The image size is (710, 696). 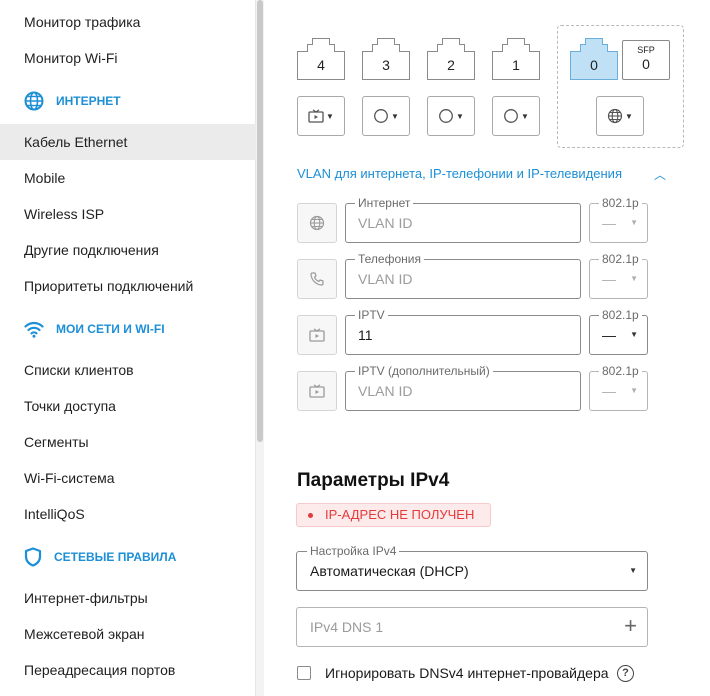 I want to click on sidebar-scrollbar, so click(x=260, y=348).